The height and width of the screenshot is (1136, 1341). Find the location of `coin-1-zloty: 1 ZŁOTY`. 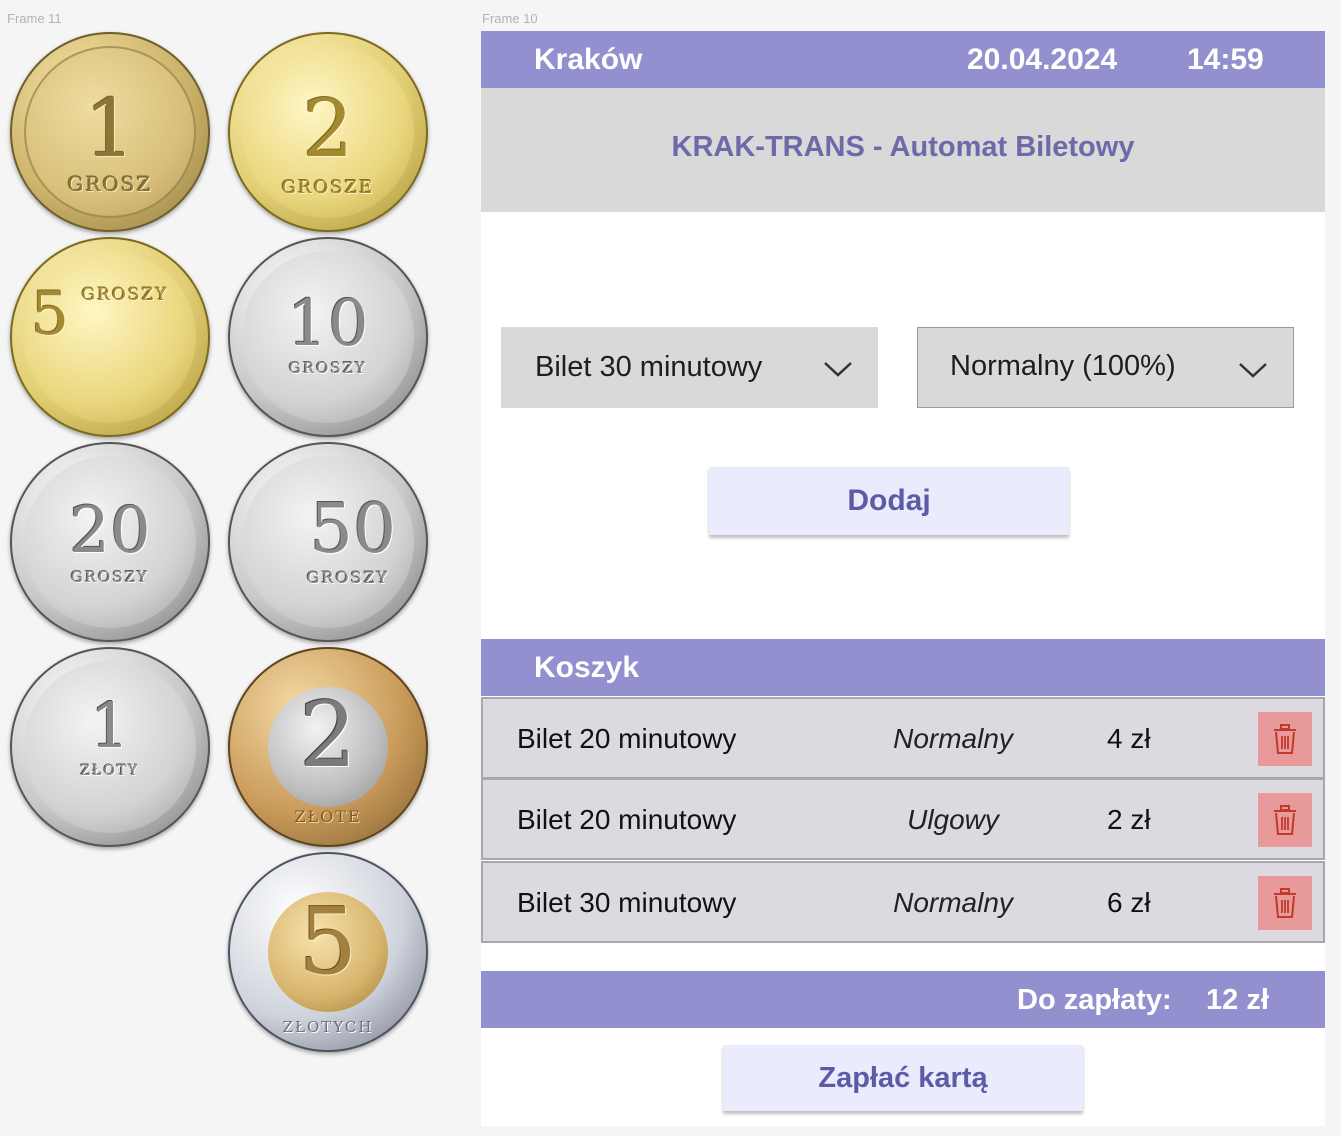

coin-1-zloty: 1 ZŁOTY is located at coordinates (110, 747).